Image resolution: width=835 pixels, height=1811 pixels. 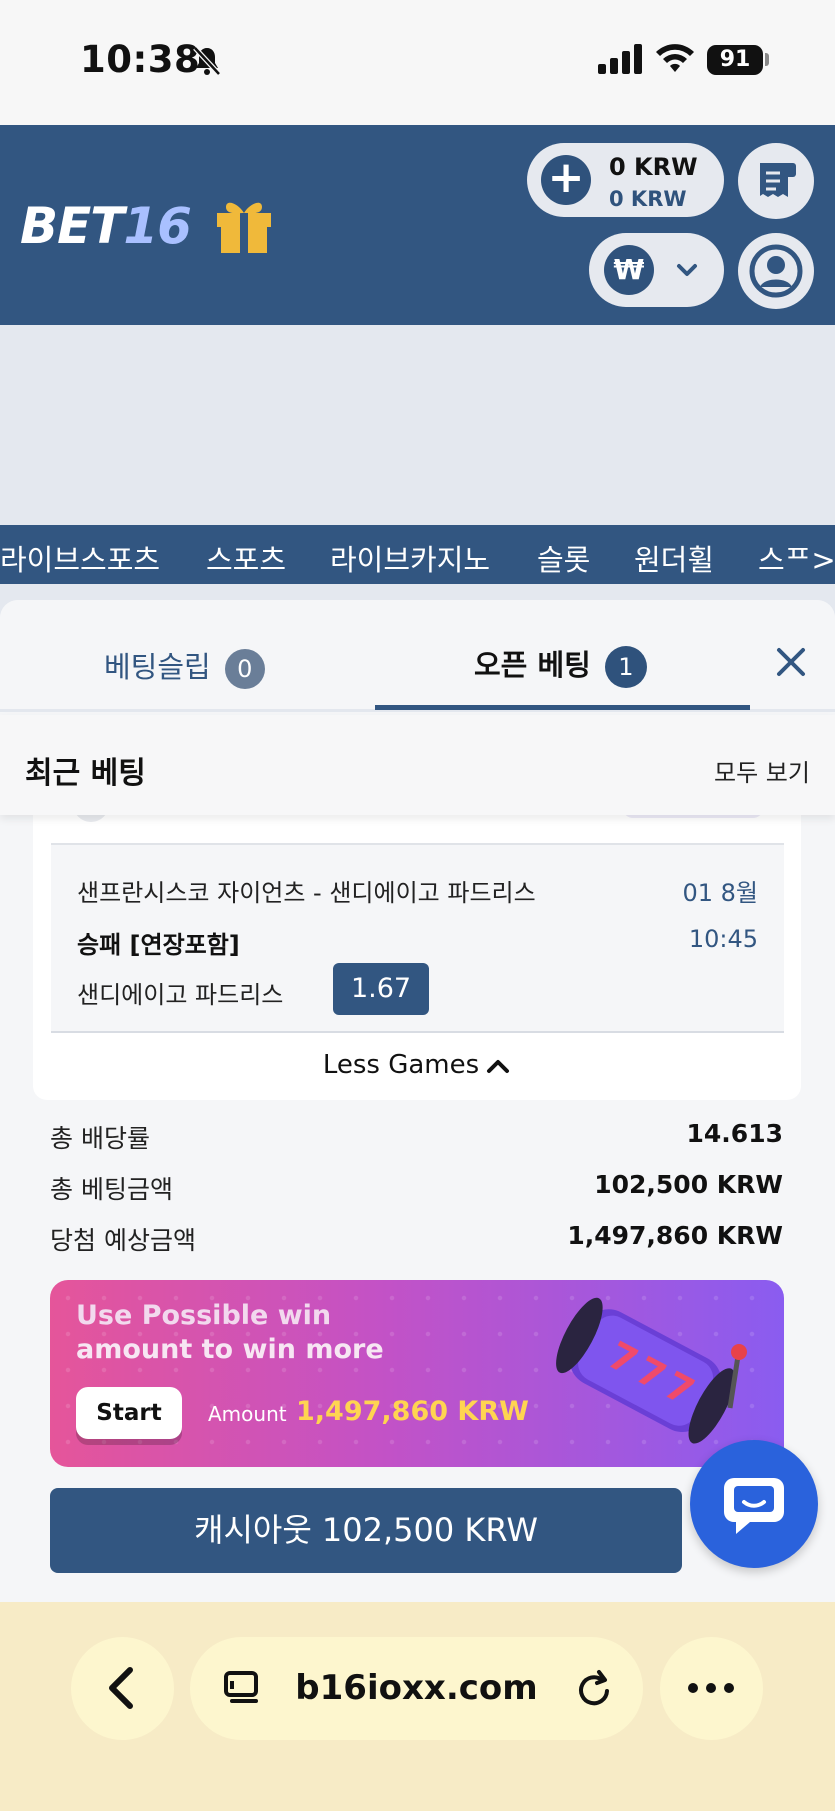 What do you see at coordinates (157, 226) in the screenshot?
I see `logo-number: 16` at bounding box center [157, 226].